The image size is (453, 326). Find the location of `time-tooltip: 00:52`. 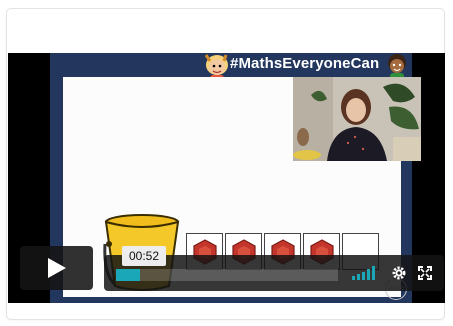

time-tooltip: 00:52 is located at coordinates (144, 256).